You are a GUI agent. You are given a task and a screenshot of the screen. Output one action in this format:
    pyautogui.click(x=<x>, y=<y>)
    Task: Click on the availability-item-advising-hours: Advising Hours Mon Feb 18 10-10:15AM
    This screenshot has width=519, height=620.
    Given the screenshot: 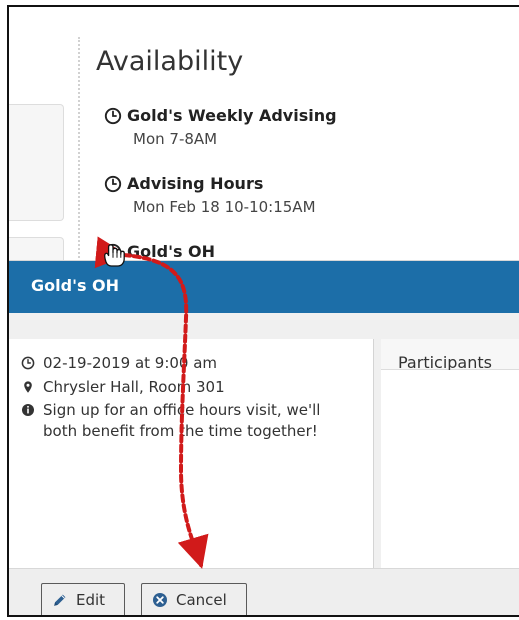 What is the action you would take?
    pyautogui.click(x=294, y=205)
    